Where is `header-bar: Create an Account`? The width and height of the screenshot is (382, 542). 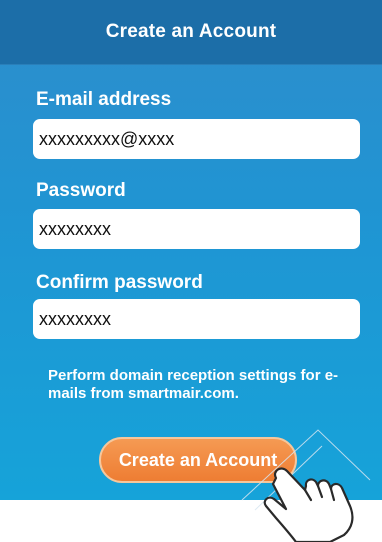
header-bar: Create an Account is located at coordinates (191, 32).